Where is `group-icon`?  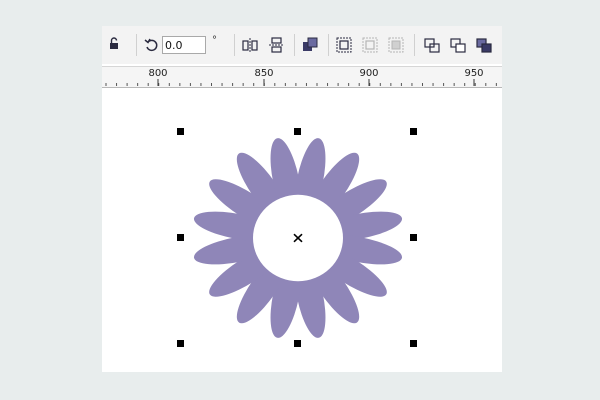
group-icon is located at coordinates (344, 45).